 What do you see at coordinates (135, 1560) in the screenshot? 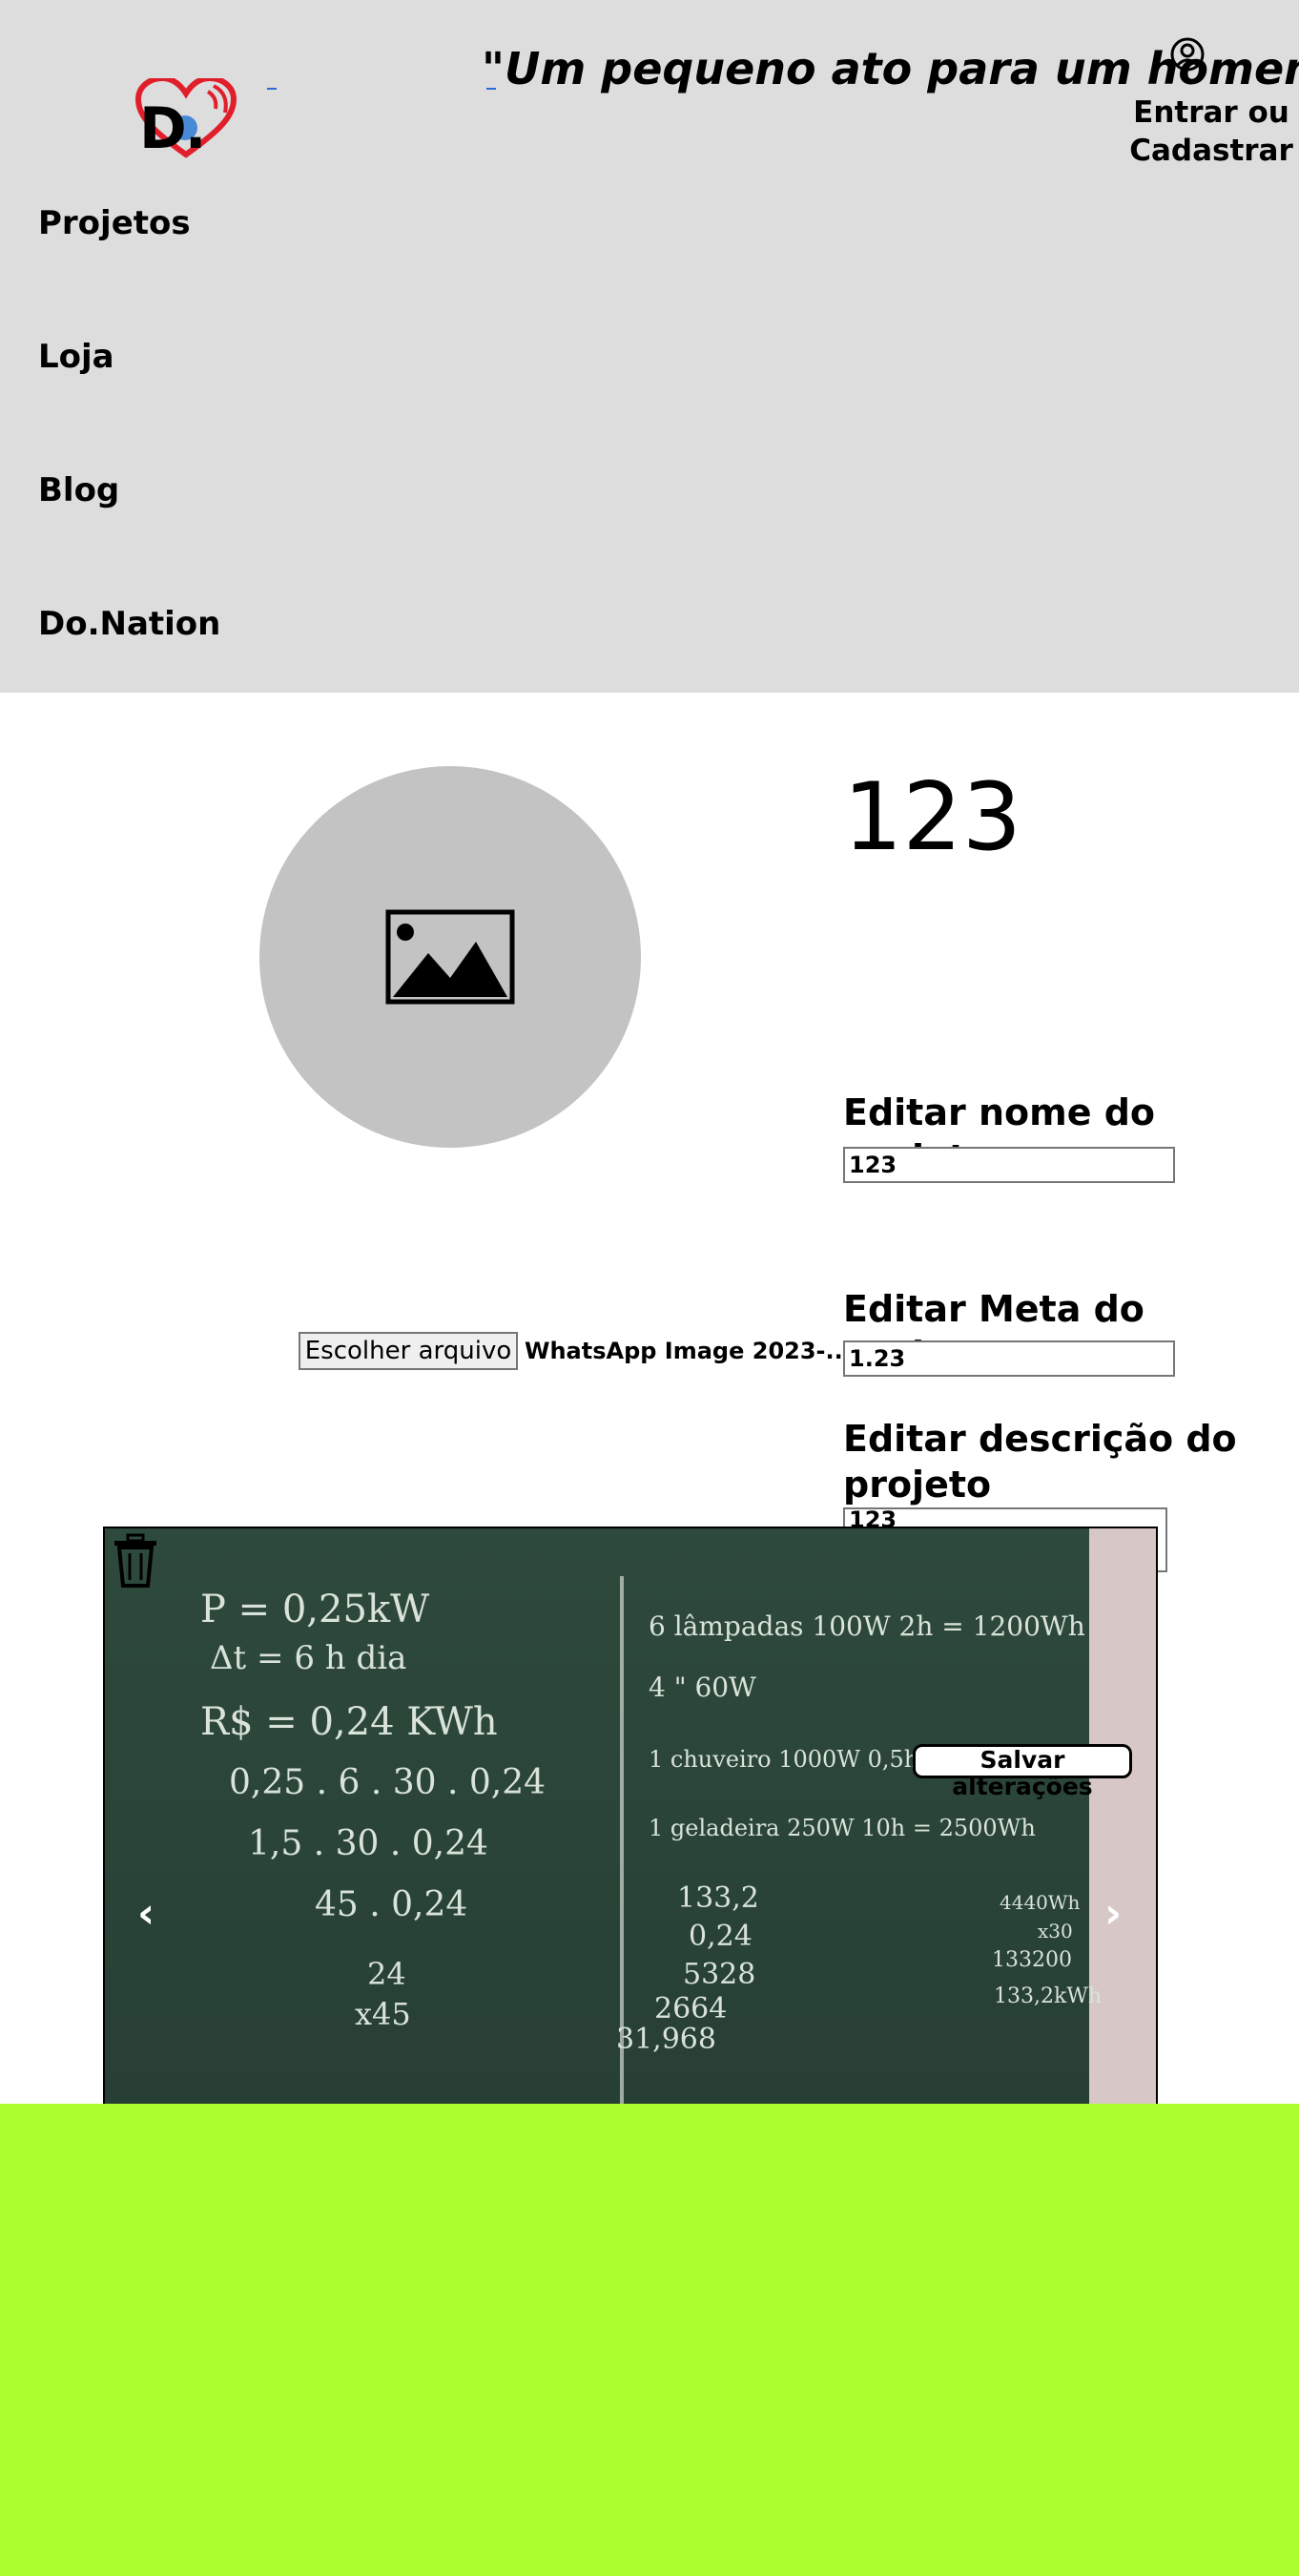
I see `trash-icon` at bounding box center [135, 1560].